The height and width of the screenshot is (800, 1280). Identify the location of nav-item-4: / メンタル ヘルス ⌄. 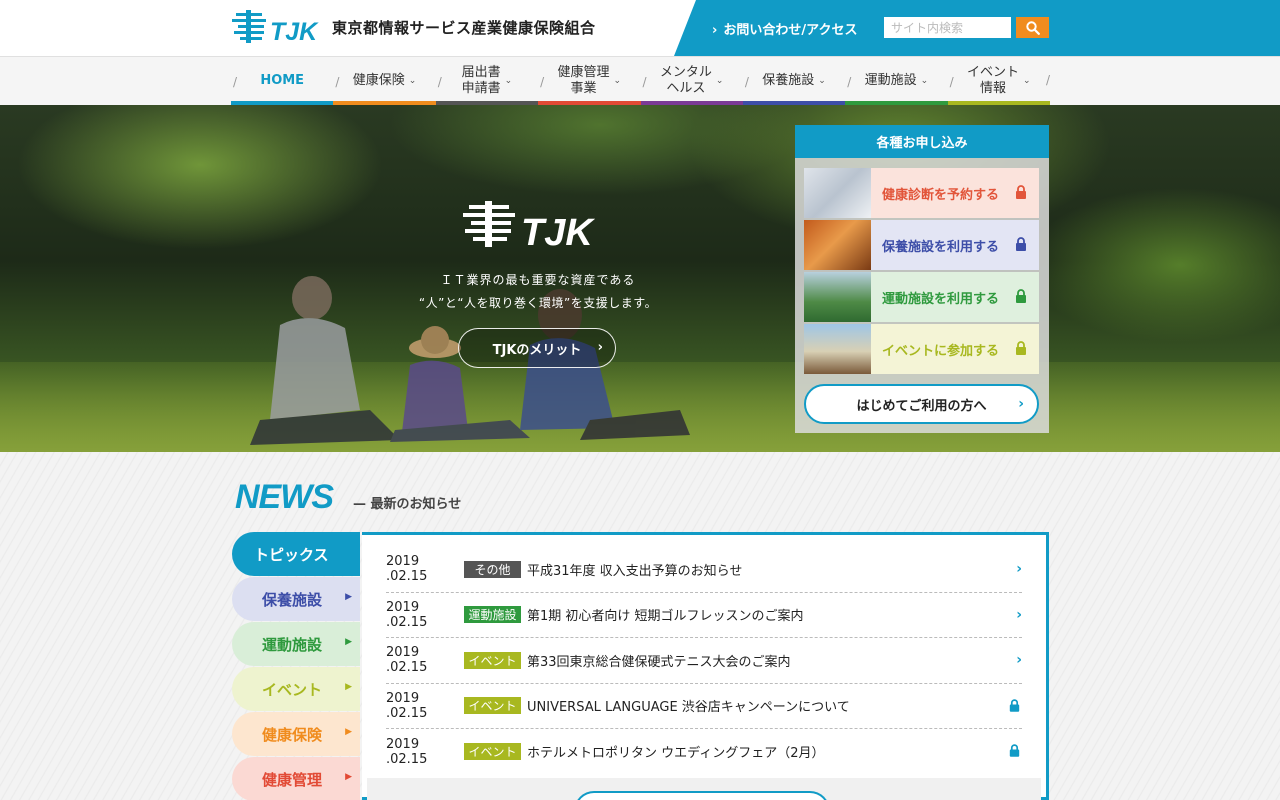
(691, 81).